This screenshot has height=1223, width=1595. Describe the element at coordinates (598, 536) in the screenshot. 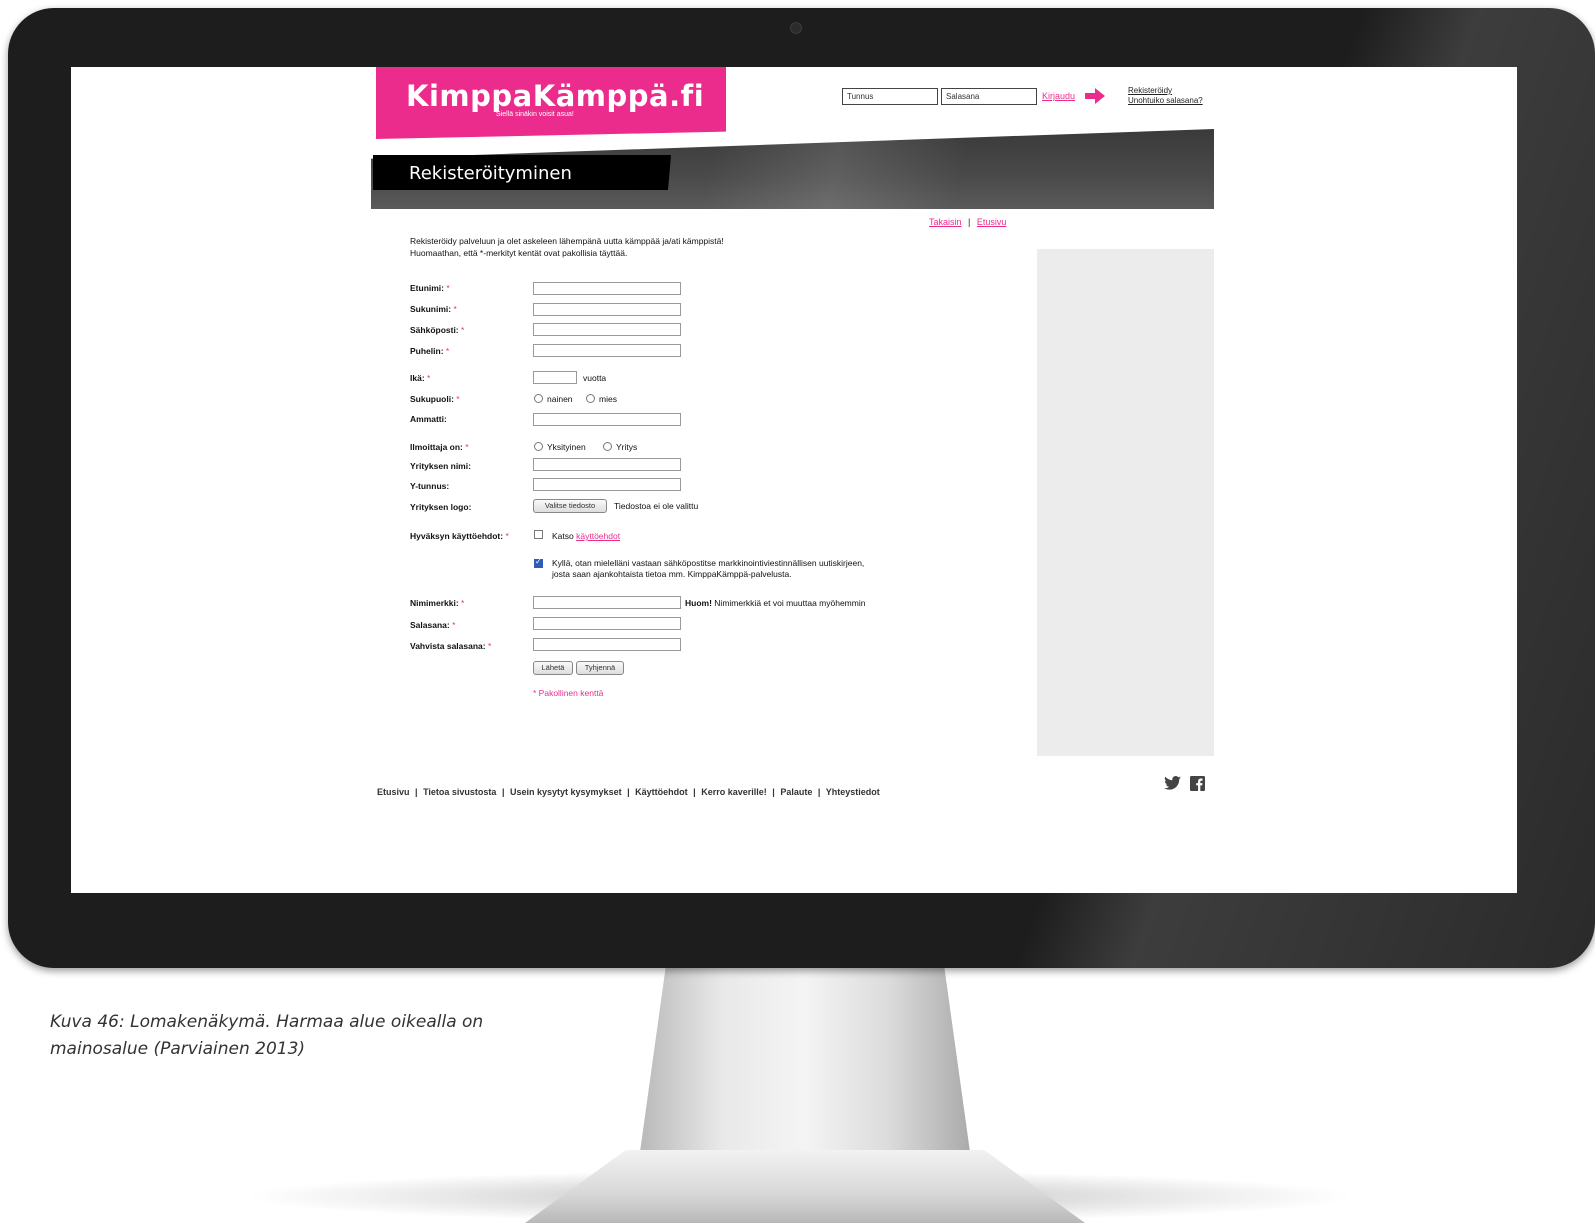

I see `terms-link: käyttöehdot` at that location.